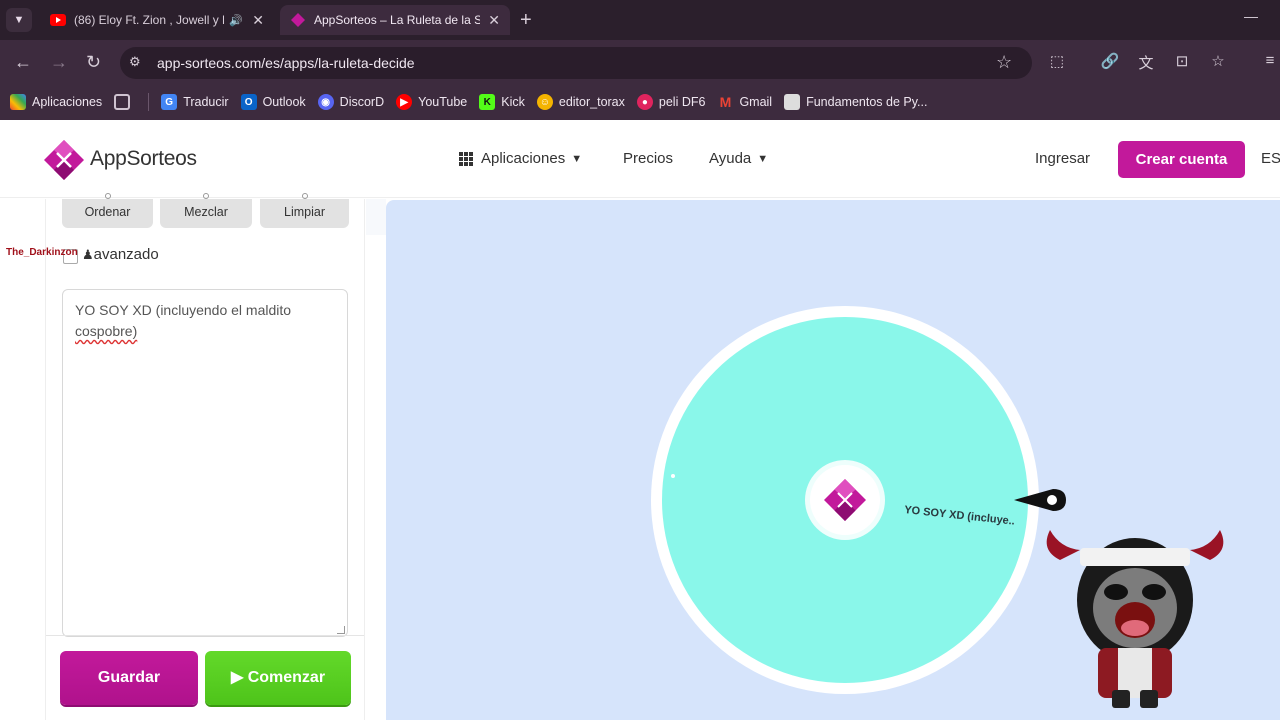 This screenshot has height=720, width=1280. Describe the element at coordinates (19, 20) in the screenshot. I see `tab-search-chevron-icon: ▼` at that location.